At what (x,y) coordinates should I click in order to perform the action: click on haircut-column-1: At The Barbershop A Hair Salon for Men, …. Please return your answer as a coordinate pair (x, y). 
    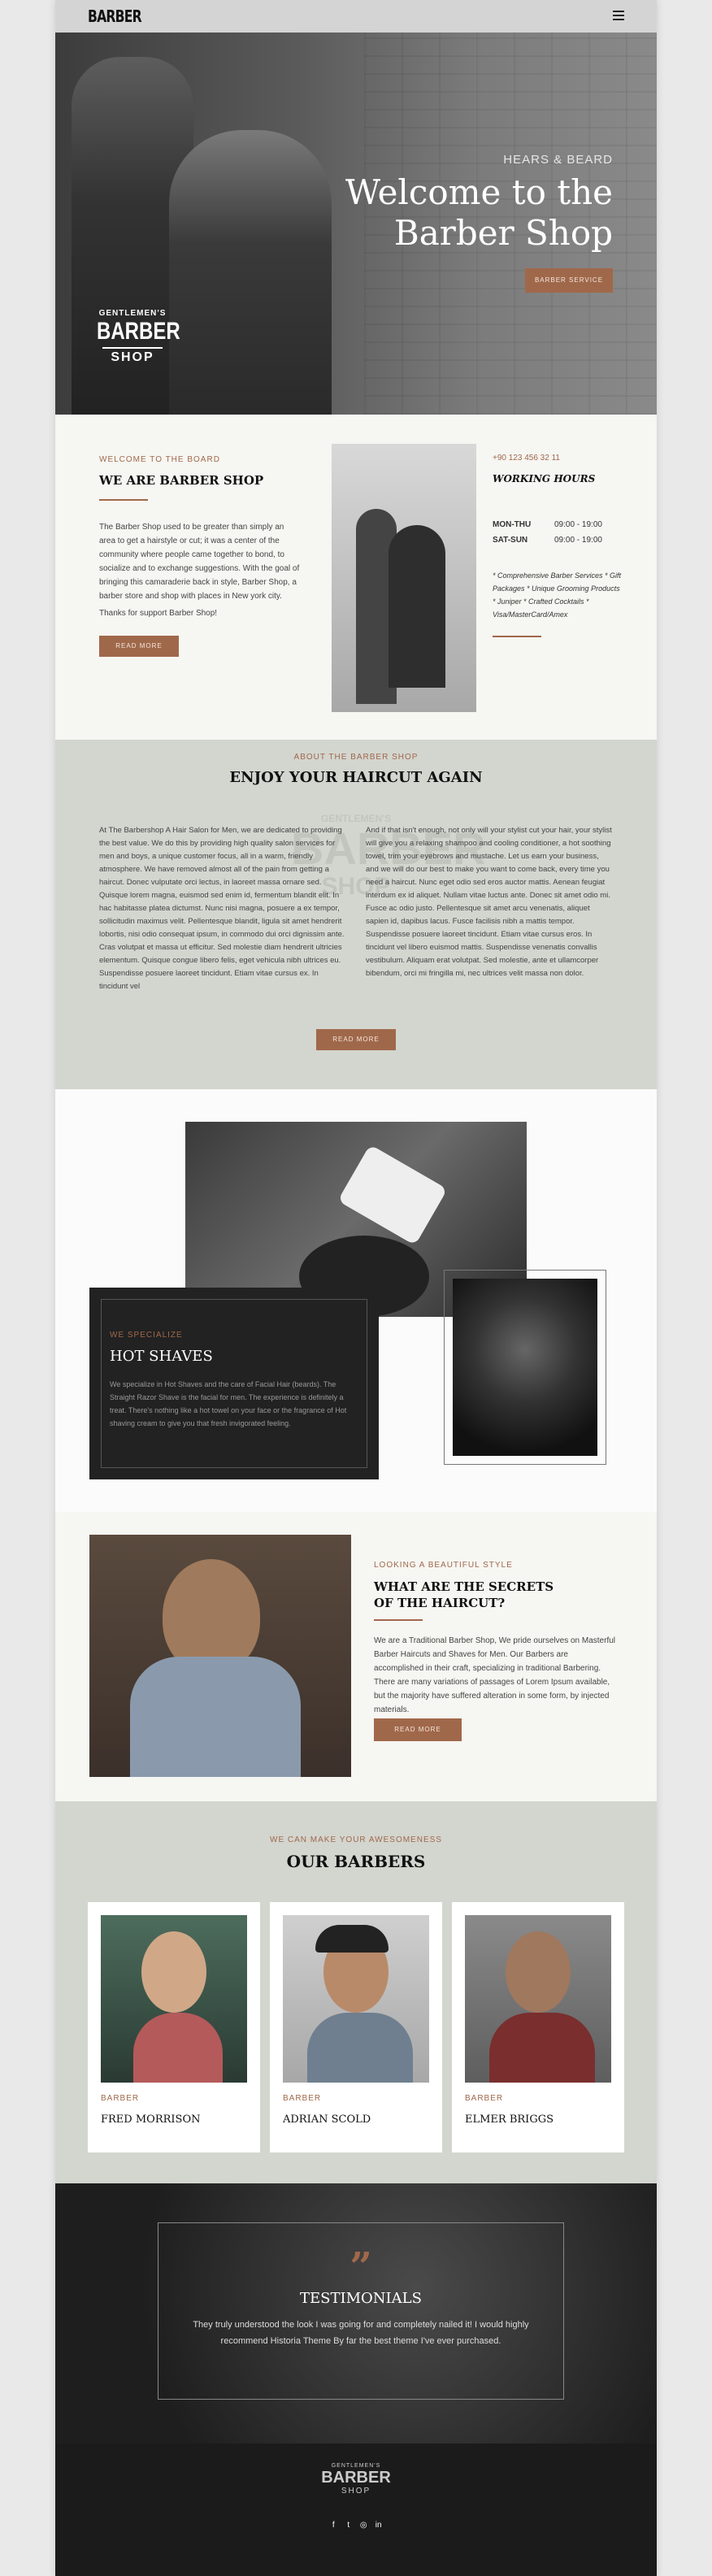
    Looking at the image, I should click on (222, 908).